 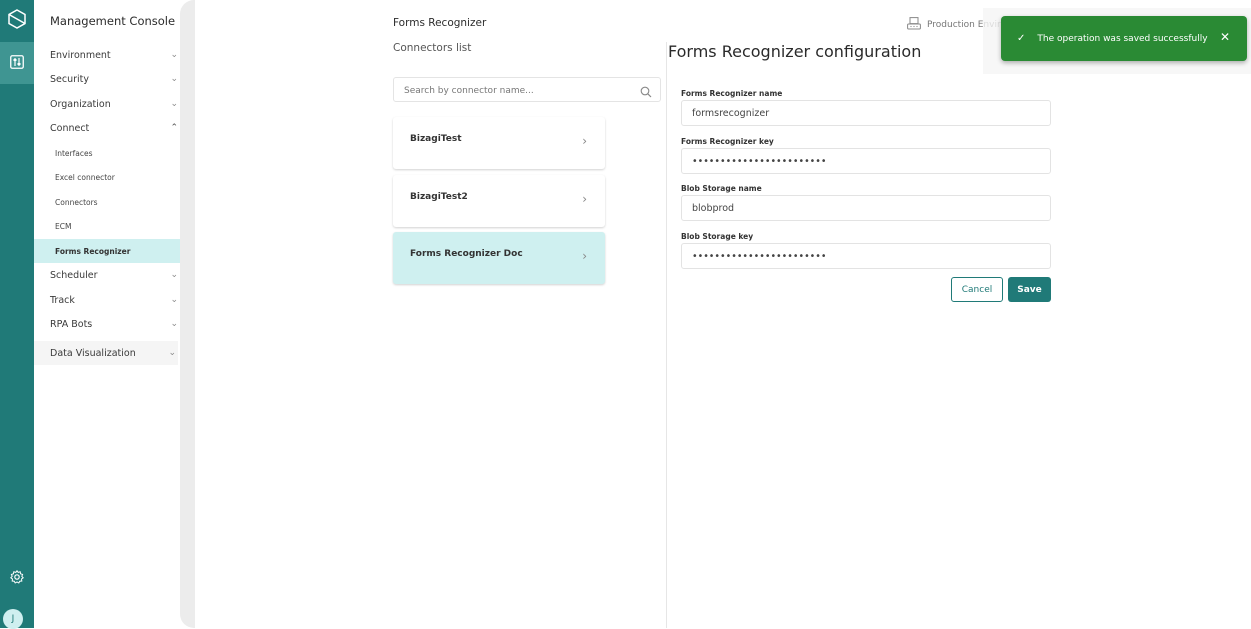 I want to click on connector-name: Forms Recognizer Doc, so click(x=466, y=254).